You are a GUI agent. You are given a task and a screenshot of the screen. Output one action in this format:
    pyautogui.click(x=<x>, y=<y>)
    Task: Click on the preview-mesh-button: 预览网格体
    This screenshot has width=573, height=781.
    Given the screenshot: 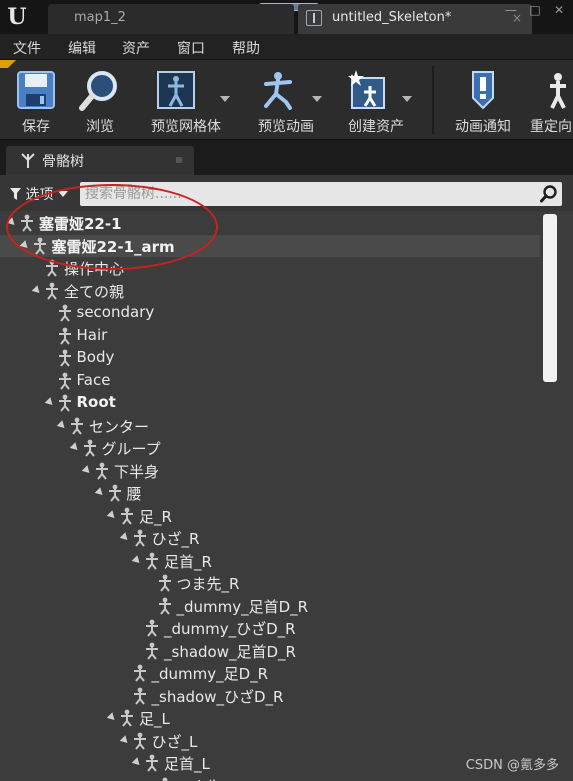 What is the action you would take?
    pyautogui.click(x=186, y=100)
    